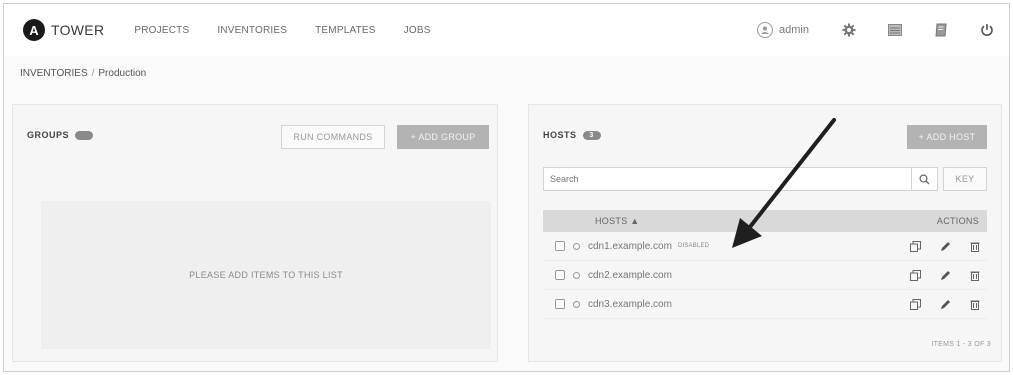 This screenshot has width=1013, height=375. Describe the element at coordinates (987, 30) in the screenshot. I see `power-icon` at that location.